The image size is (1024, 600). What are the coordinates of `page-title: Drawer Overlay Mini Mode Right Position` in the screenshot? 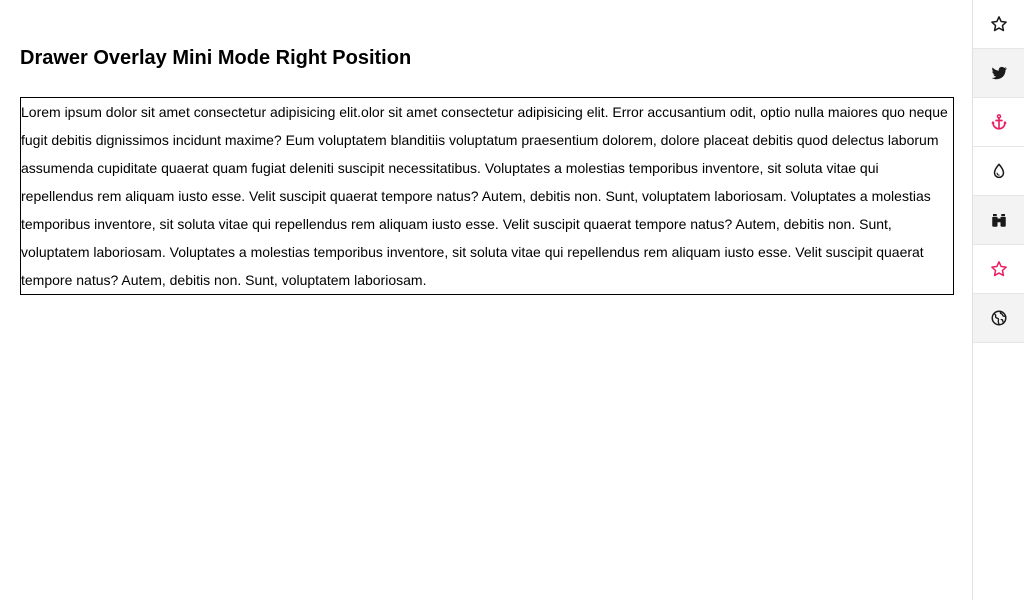 It's located at (216, 58).